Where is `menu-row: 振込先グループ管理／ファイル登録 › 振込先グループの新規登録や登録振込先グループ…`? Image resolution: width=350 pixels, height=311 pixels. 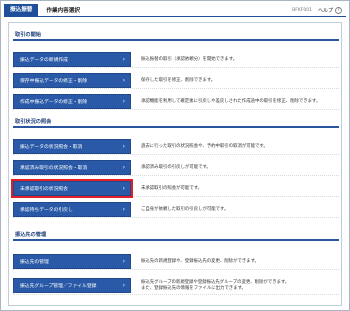 menu-row: 振込先グループ管理／ファイル登録 › 振込先グループの新規登録や登録振込先グループ… is located at coordinates (176, 286).